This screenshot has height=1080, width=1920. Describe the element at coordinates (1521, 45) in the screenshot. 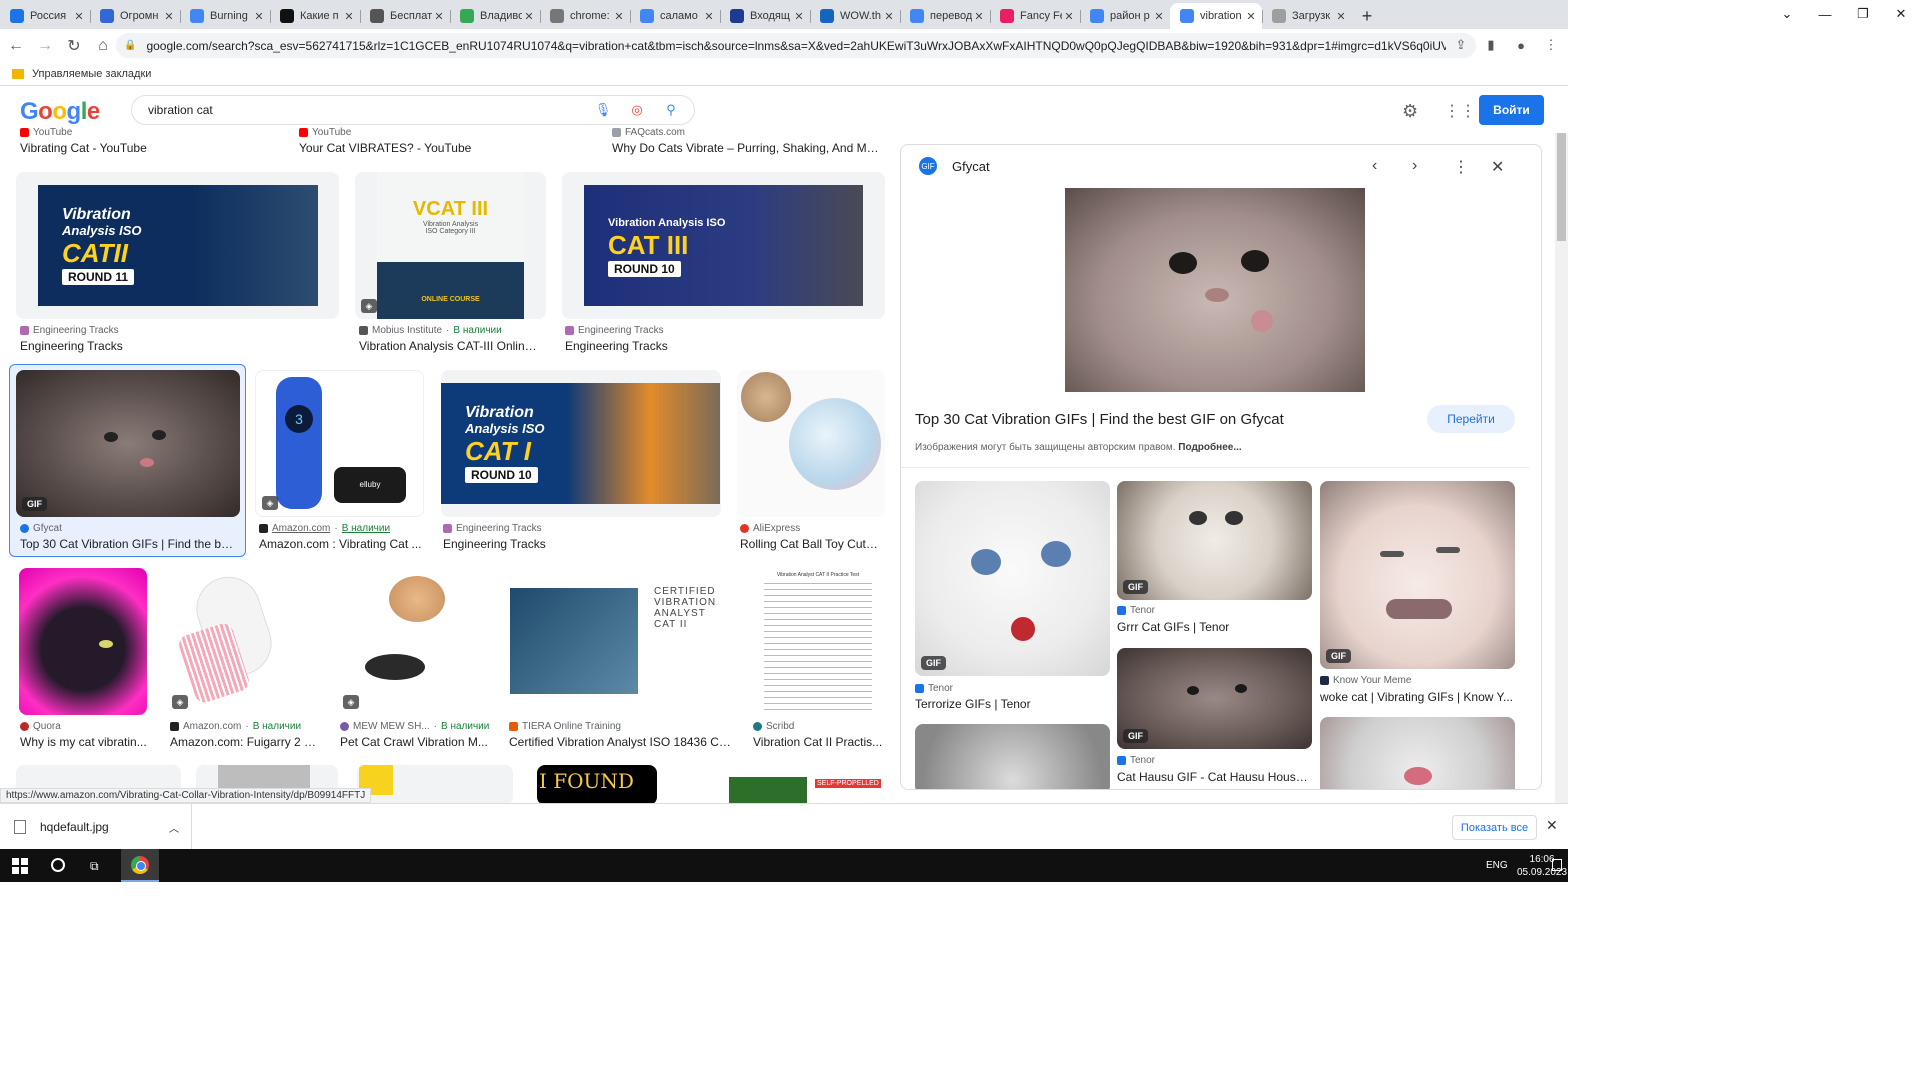

I see `profile-icon: ●` at that location.